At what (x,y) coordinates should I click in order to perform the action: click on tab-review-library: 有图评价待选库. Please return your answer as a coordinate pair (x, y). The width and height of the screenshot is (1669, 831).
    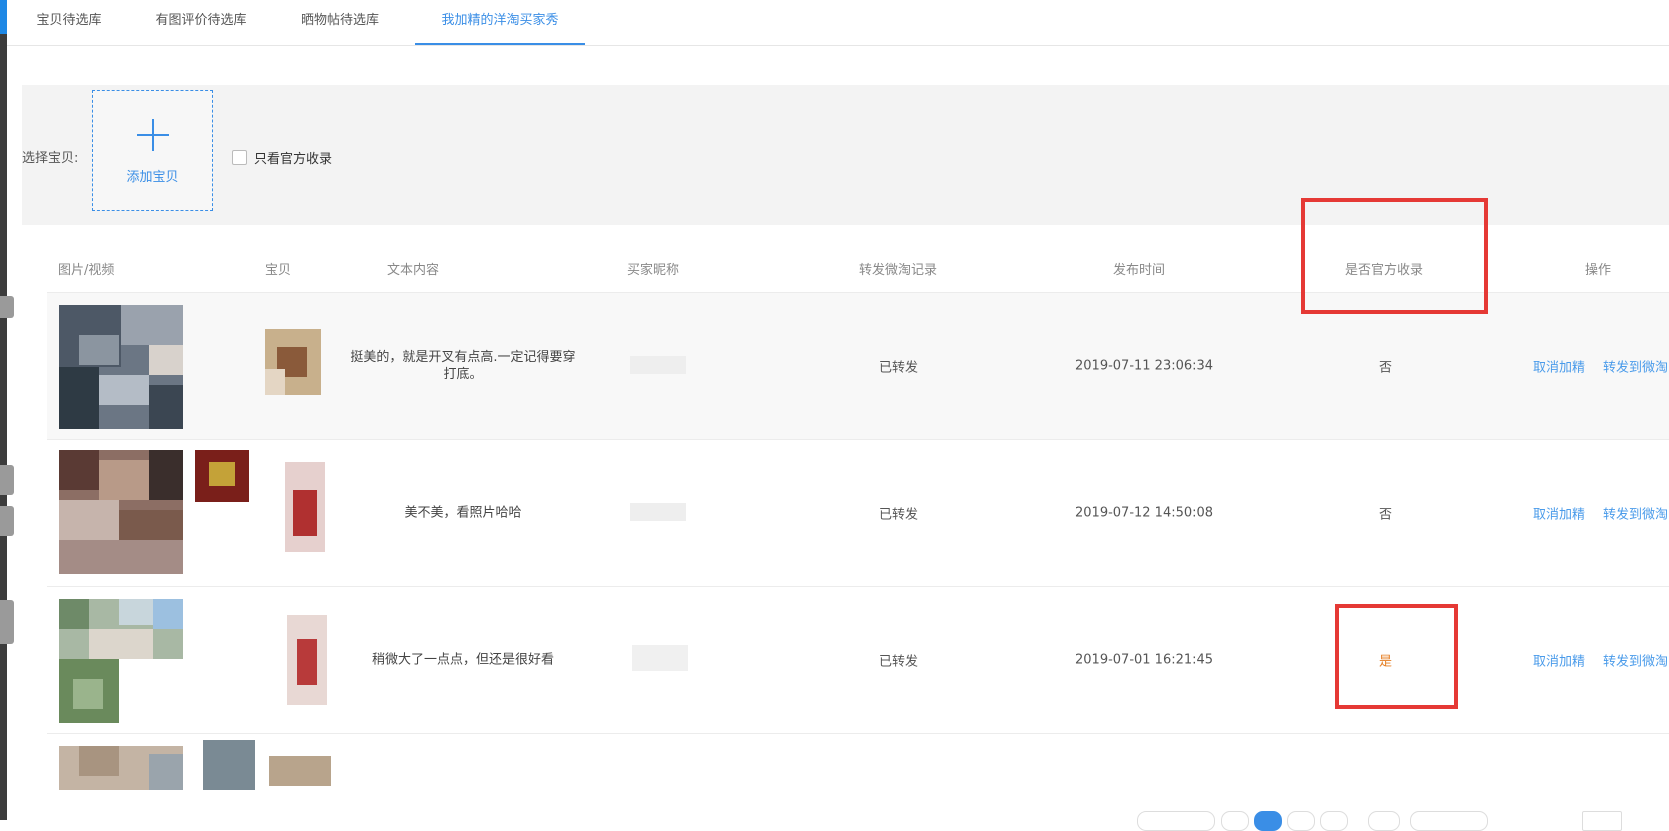
    Looking at the image, I should click on (201, 22).